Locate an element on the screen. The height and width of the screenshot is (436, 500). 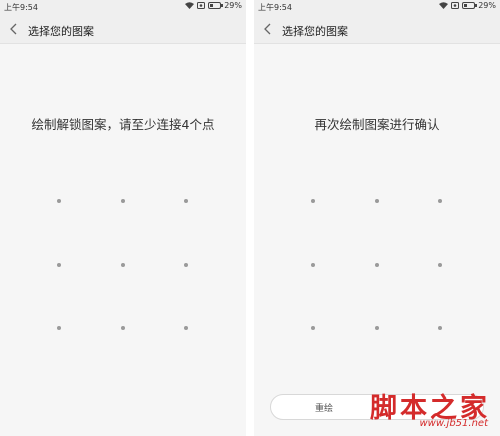
pattern-prompt: 绘制解锁图案，请至少连接4个点 is located at coordinates (123, 124).